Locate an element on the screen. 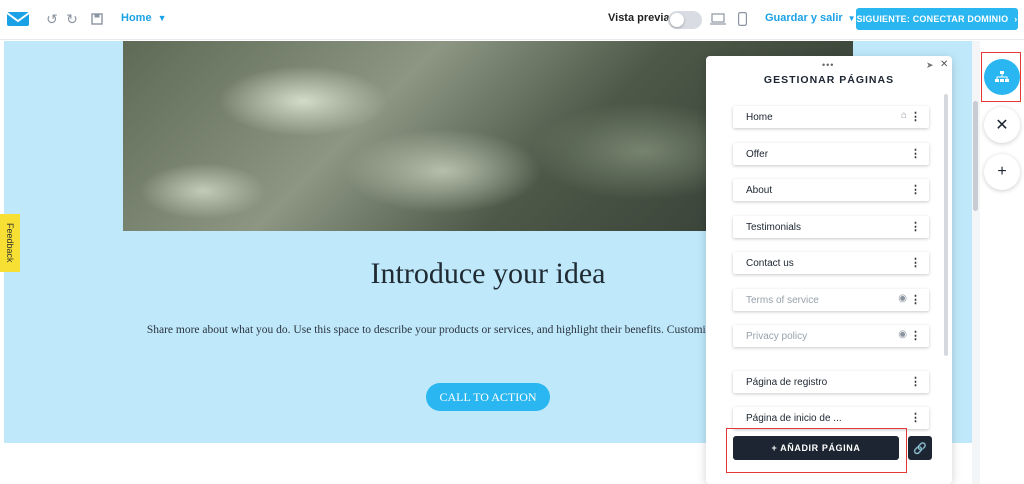 This screenshot has height=484, width=1024. feedback-label: Feedback is located at coordinates (10, 243).